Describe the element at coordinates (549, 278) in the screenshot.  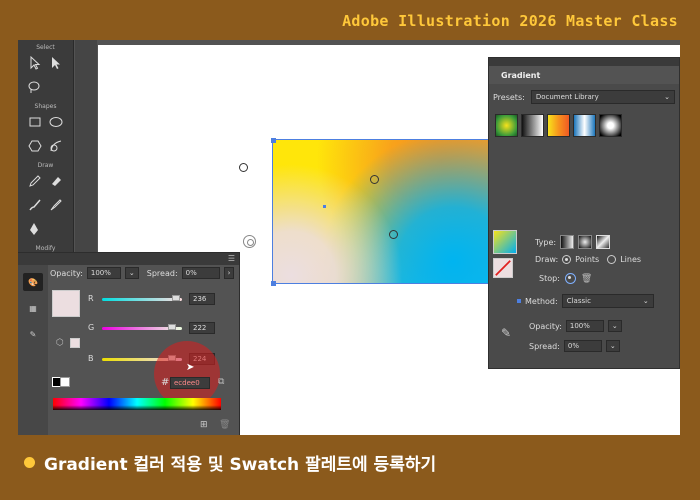
I see `stop-label: Stop:` at that location.